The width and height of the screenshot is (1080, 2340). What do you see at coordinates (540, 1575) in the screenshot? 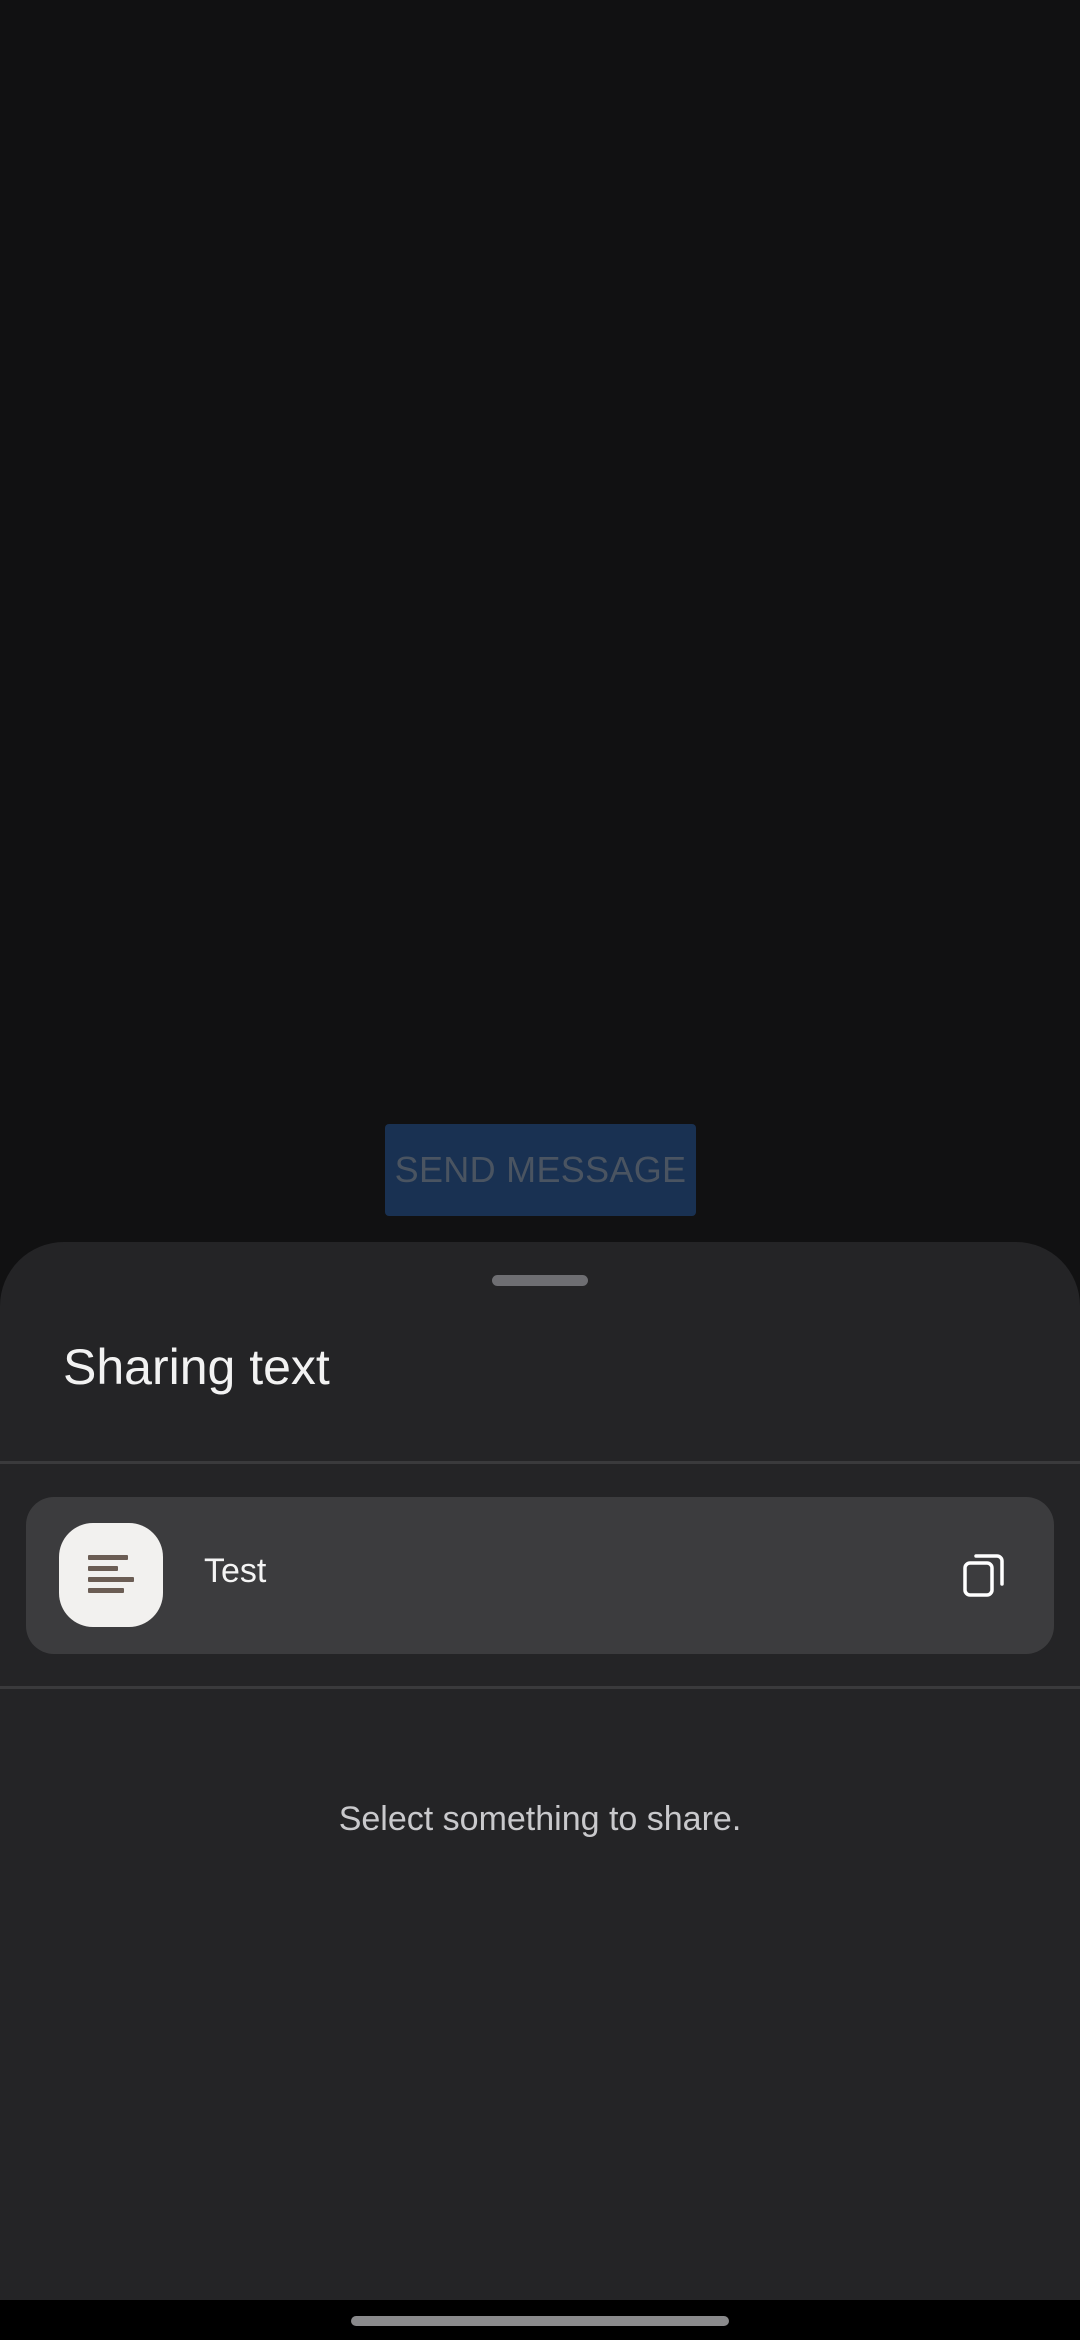
I see `share-item-card: Test` at bounding box center [540, 1575].